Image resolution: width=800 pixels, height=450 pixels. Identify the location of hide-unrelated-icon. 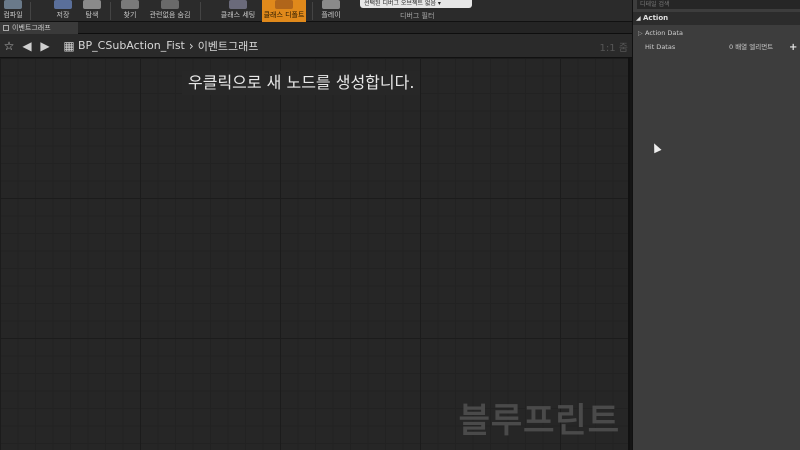
(170, 4).